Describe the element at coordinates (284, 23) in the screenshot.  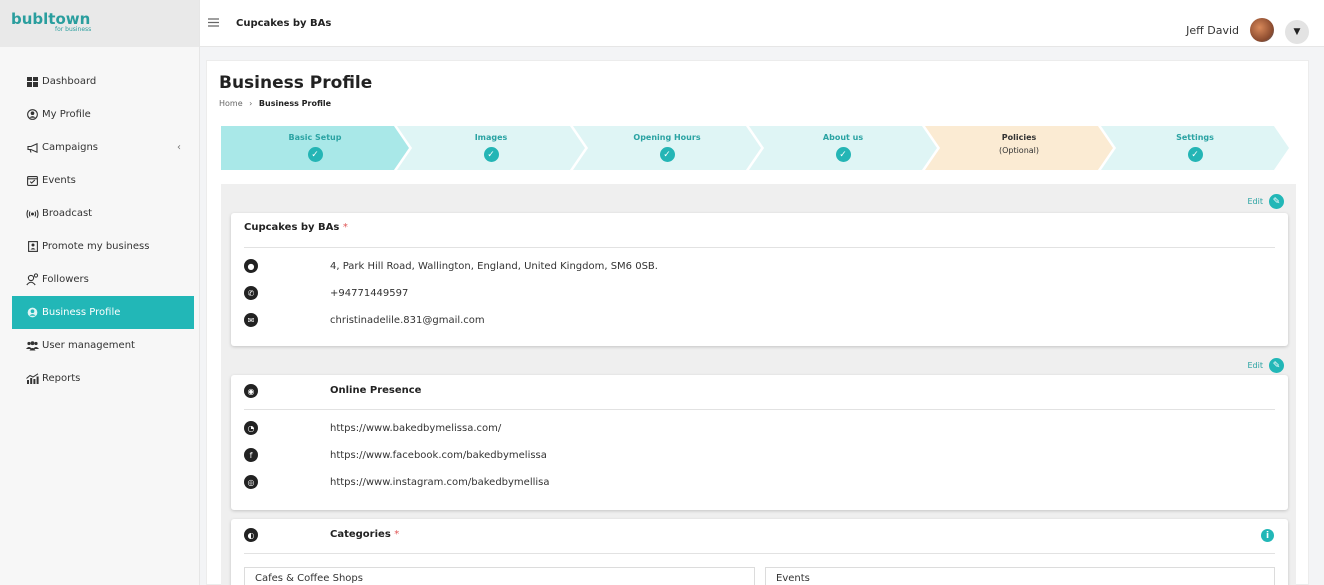
I see `business-name-title: Cupcakes by BAs` at that location.